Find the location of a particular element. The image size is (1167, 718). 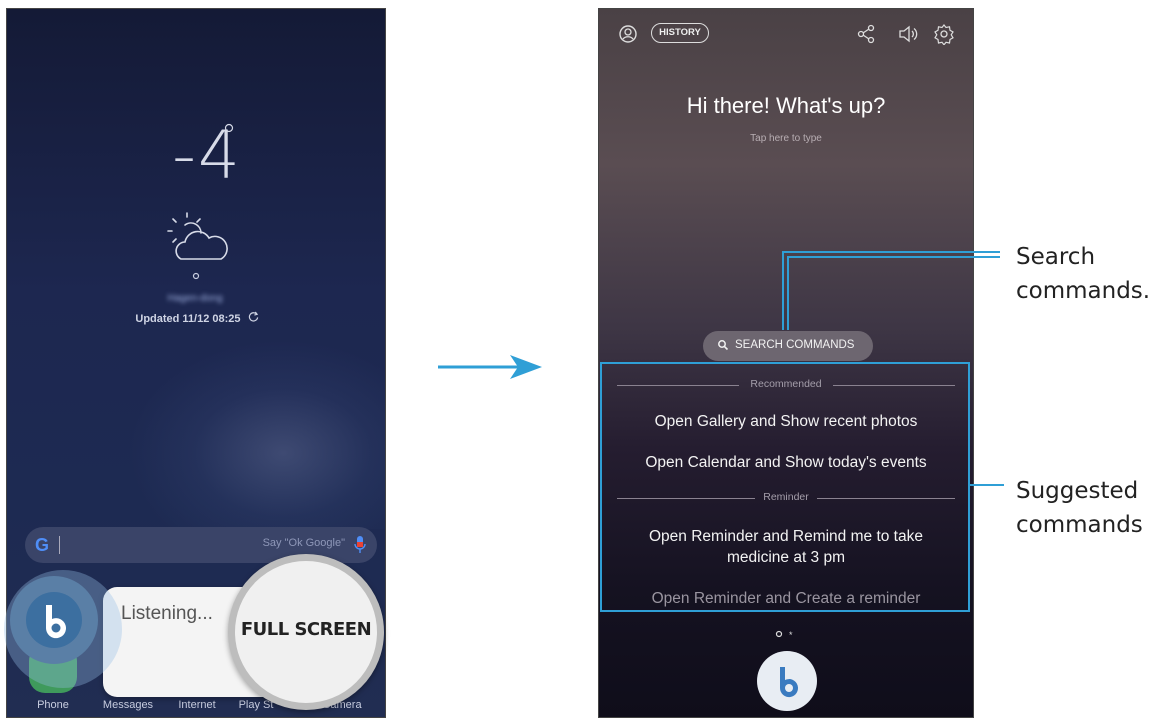

share-icon is located at coordinates (866, 34).